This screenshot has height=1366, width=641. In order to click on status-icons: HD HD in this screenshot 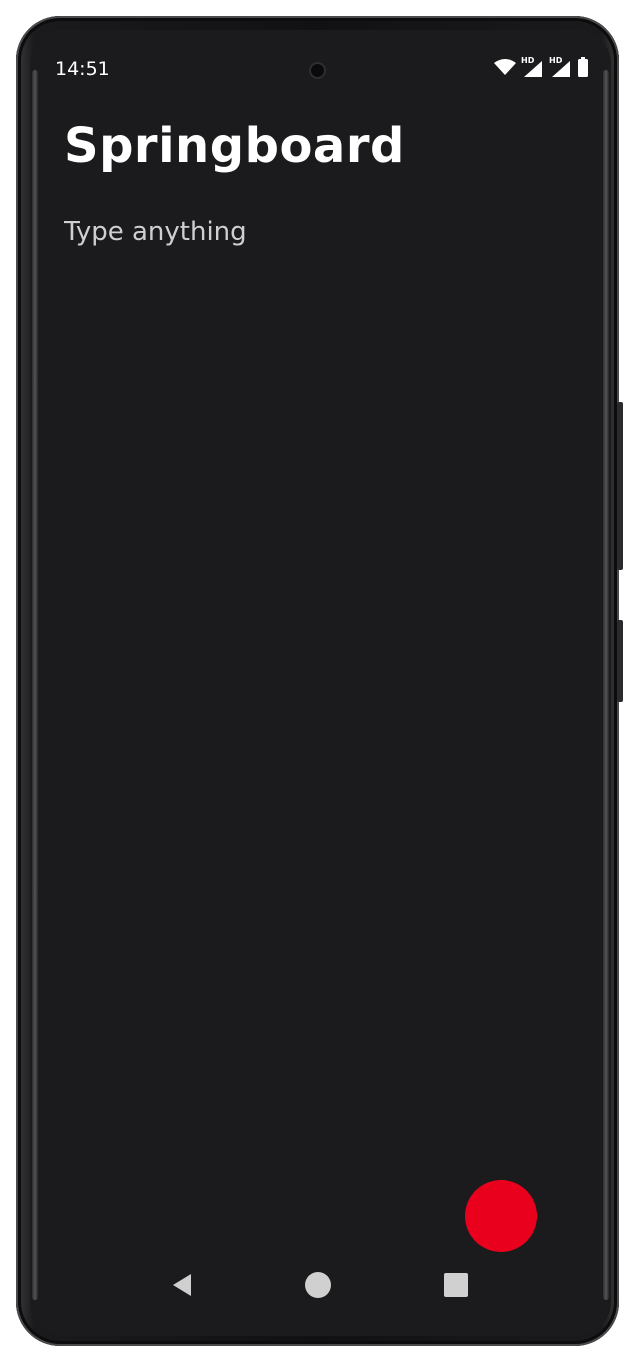, I will do `click(541, 67)`.